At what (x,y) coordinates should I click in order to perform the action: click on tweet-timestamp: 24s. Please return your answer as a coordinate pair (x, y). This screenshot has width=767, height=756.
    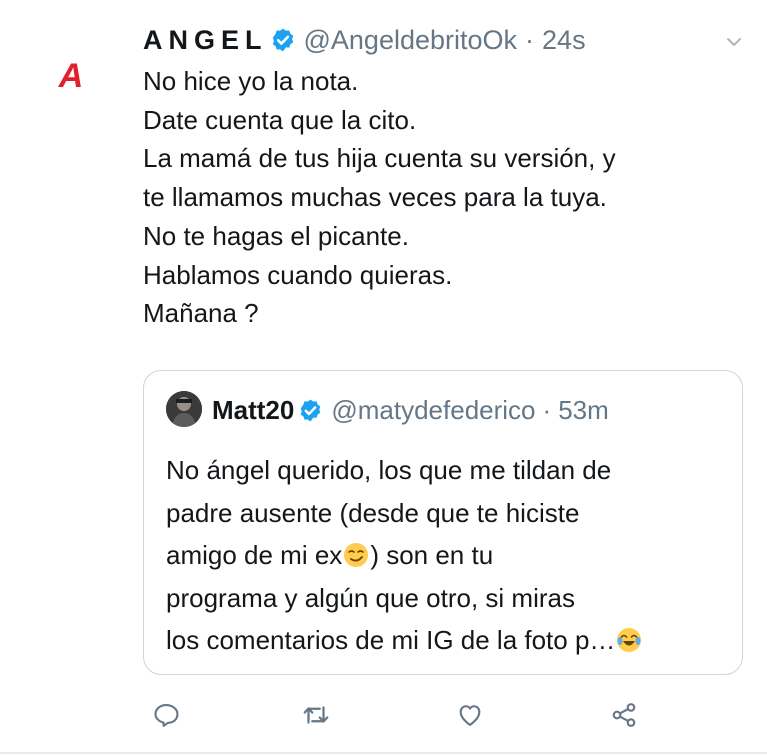
    Looking at the image, I should click on (564, 40).